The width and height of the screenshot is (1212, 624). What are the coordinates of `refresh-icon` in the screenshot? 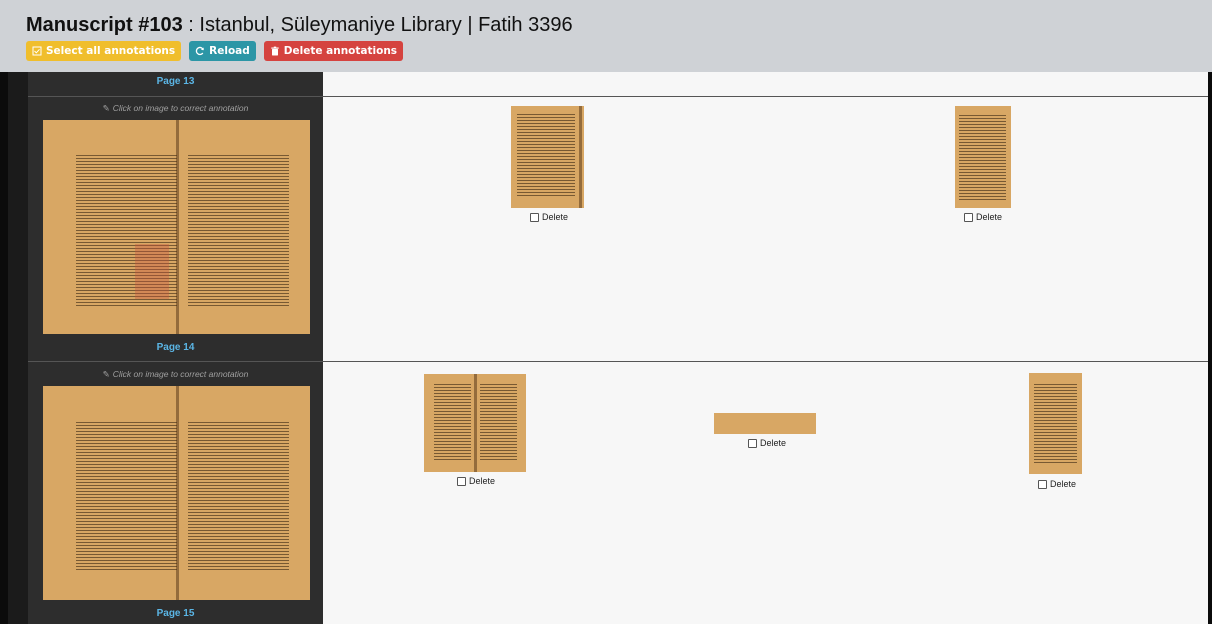 It's located at (200, 51).